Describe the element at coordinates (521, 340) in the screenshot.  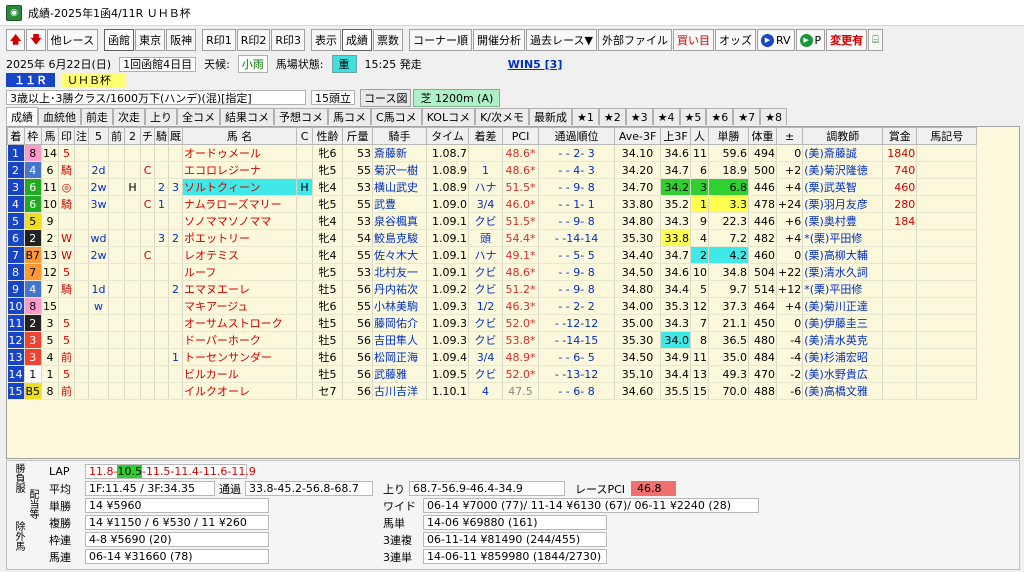
I see `cell: 53.8*` at that location.